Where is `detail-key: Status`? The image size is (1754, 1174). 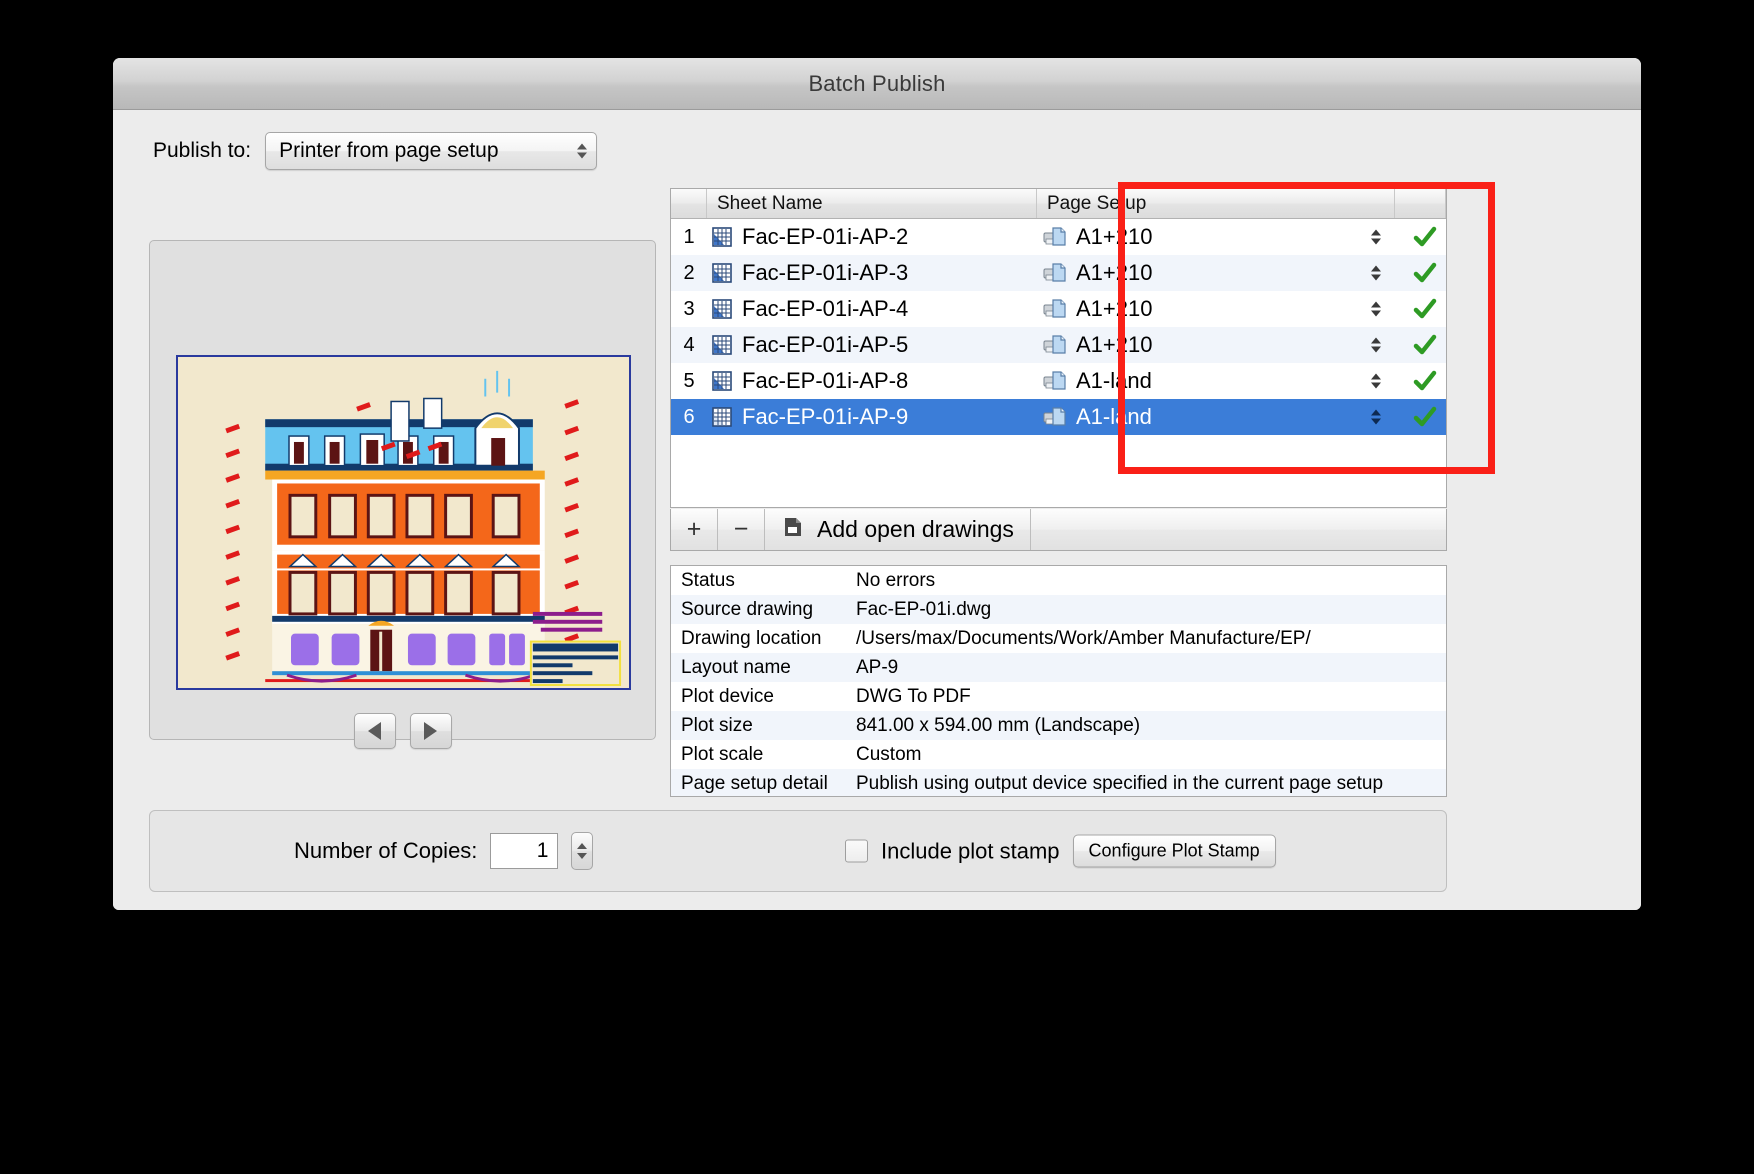 detail-key: Status is located at coordinates (708, 580).